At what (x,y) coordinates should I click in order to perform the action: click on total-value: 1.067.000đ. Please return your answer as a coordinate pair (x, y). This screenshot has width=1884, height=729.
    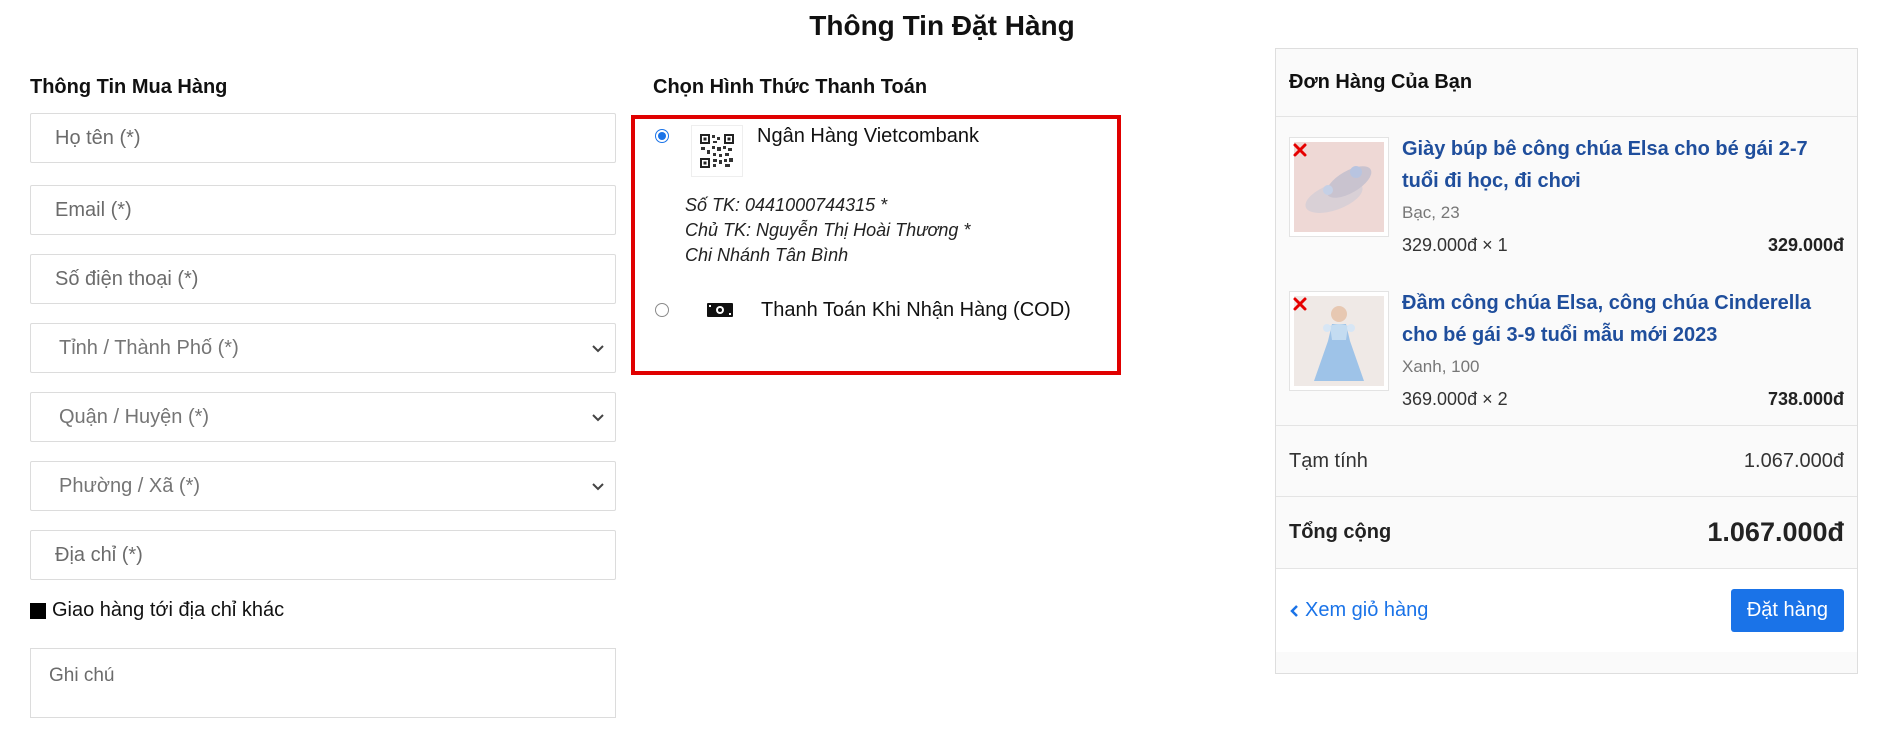
    Looking at the image, I should click on (1775, 532).